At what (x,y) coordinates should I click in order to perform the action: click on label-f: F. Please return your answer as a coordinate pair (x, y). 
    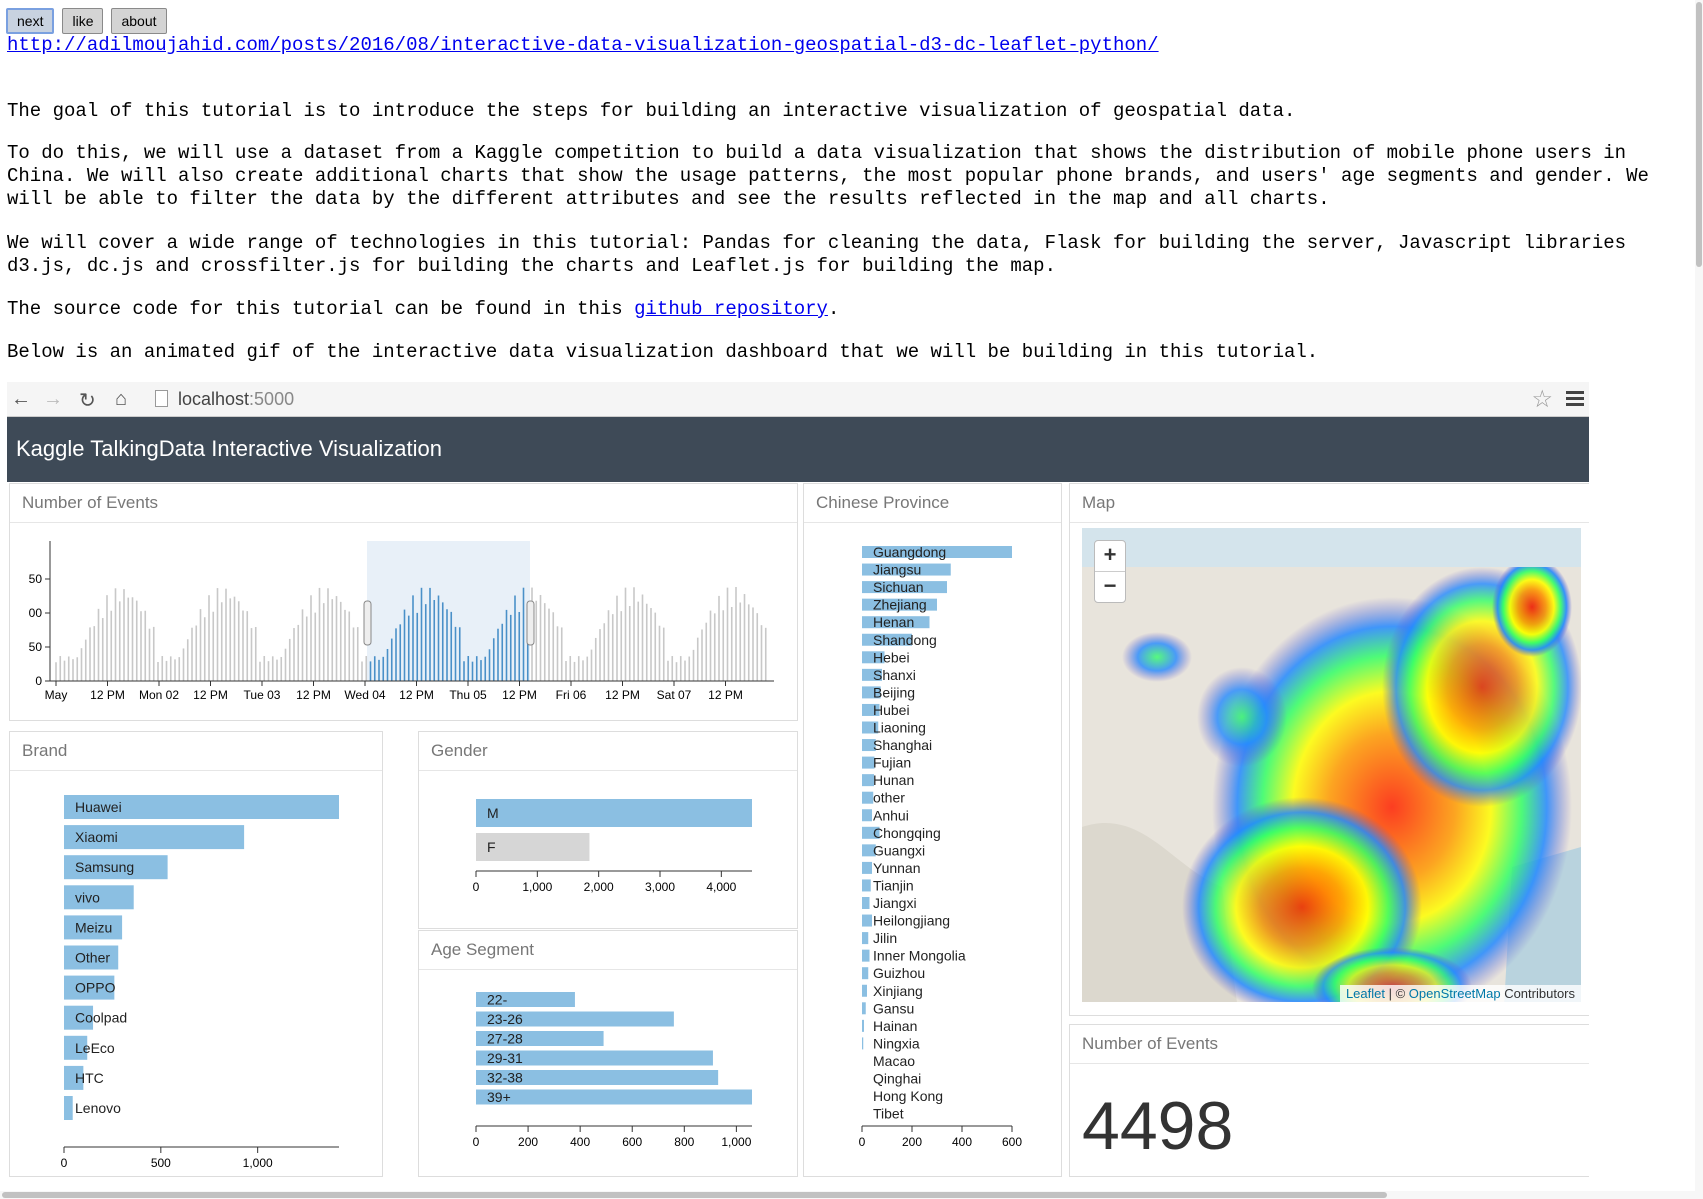
    Looking at the image, I should click on (491, 847).